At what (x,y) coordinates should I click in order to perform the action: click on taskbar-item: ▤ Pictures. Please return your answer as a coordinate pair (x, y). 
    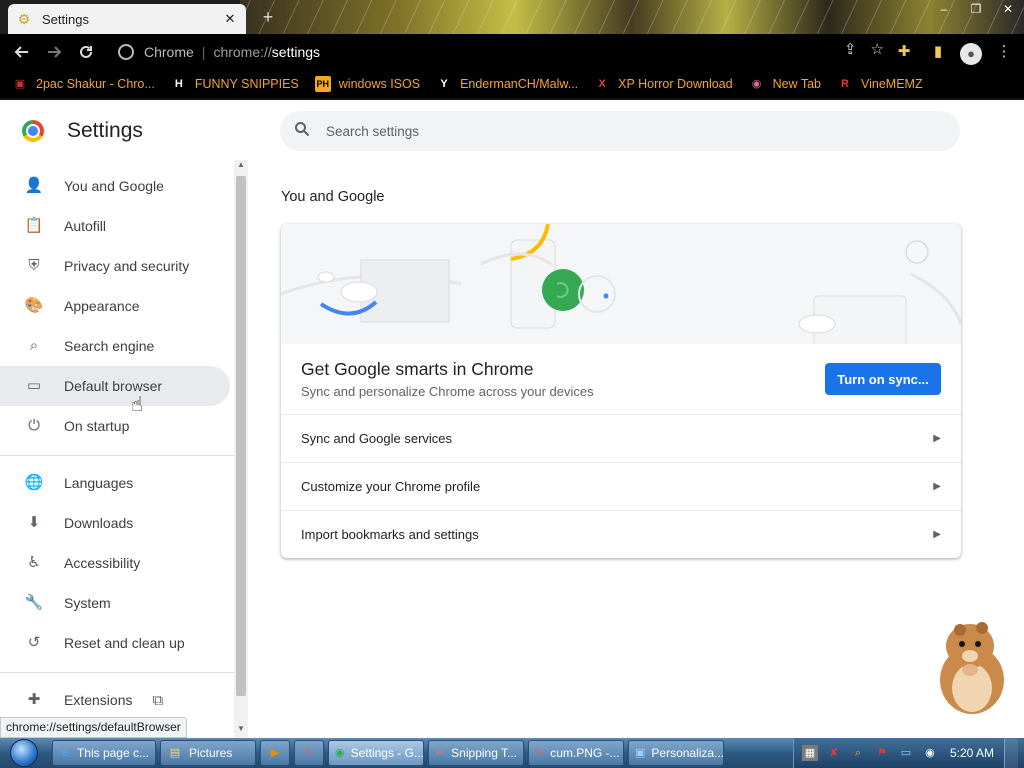
    Looking at the image, I should click on (208, 753).